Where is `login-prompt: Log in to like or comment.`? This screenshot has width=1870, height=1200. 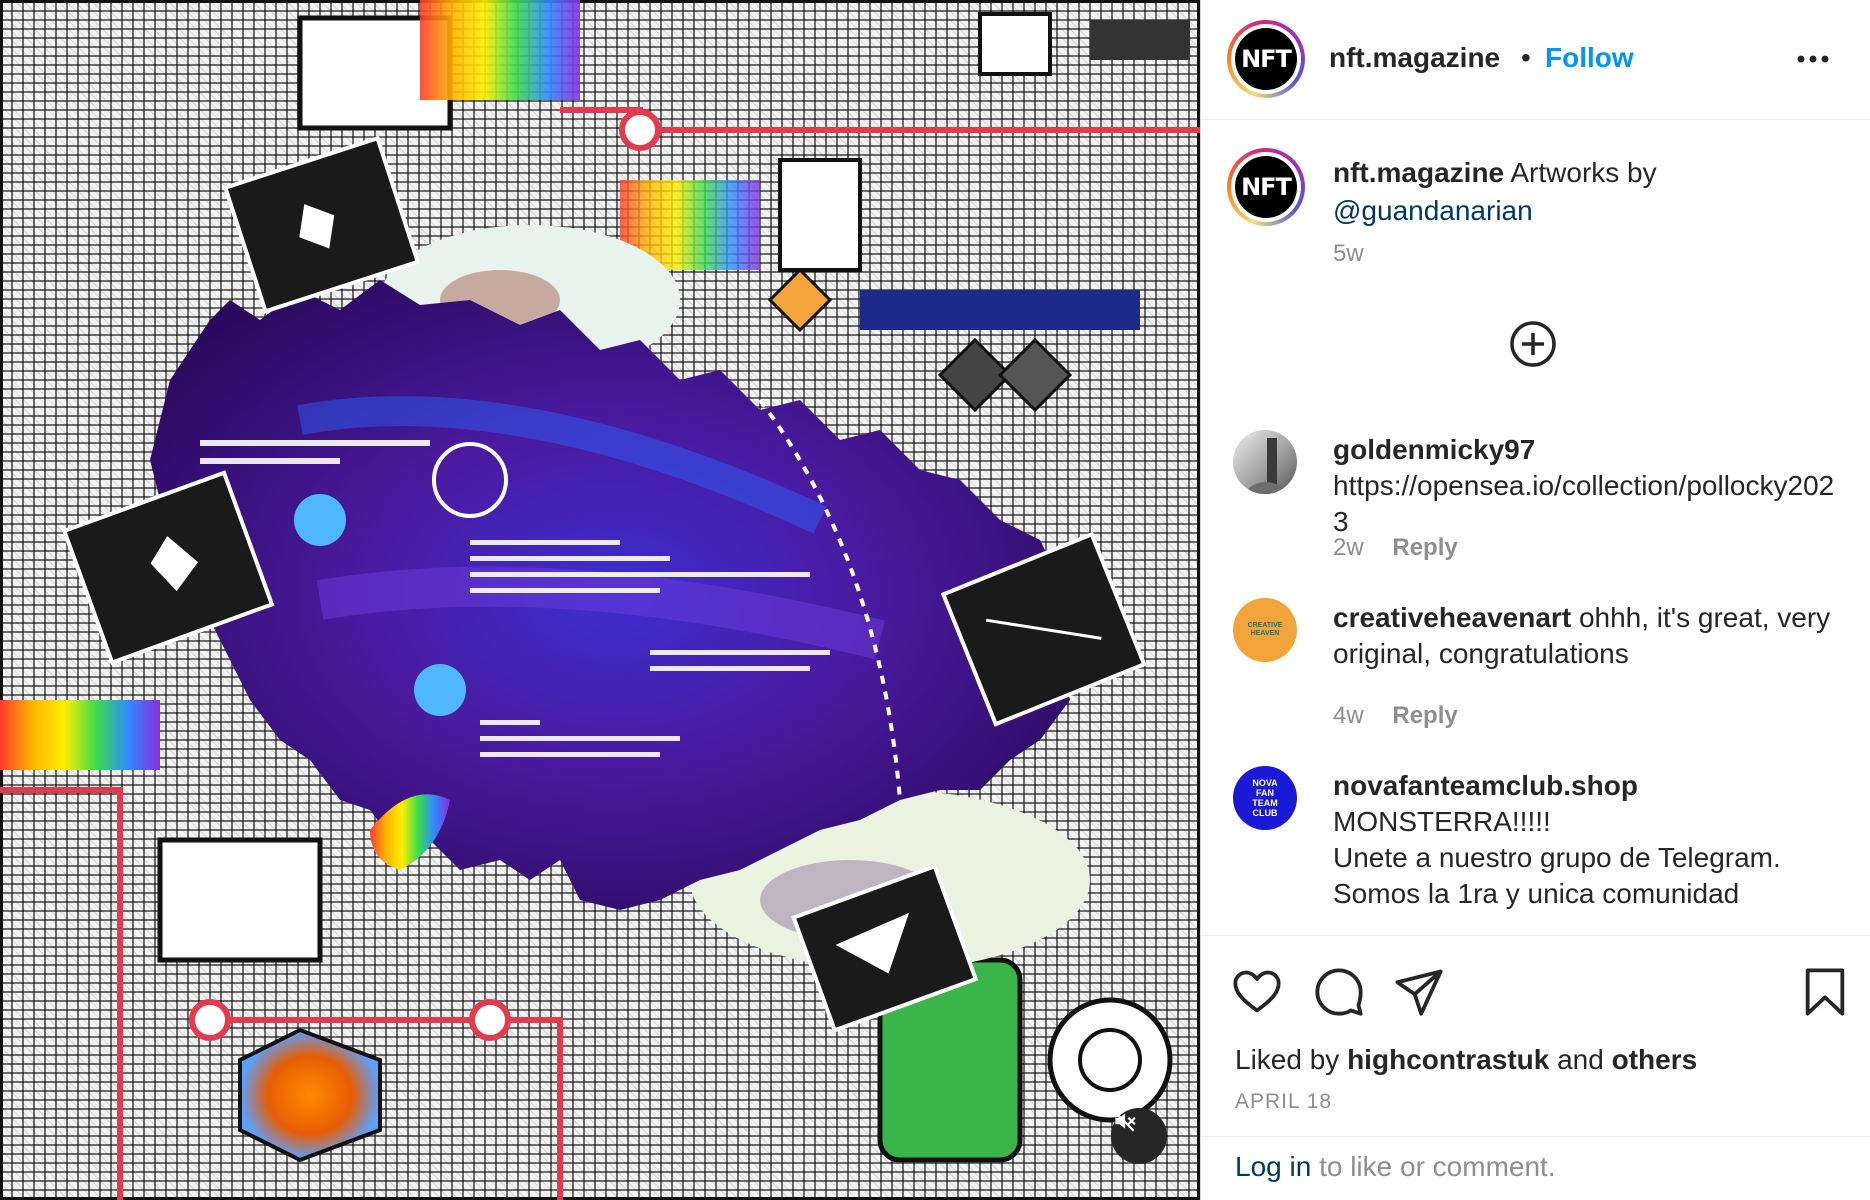 login-prompt: Log in to like or comment. is located at coordinates (1535, 1168).